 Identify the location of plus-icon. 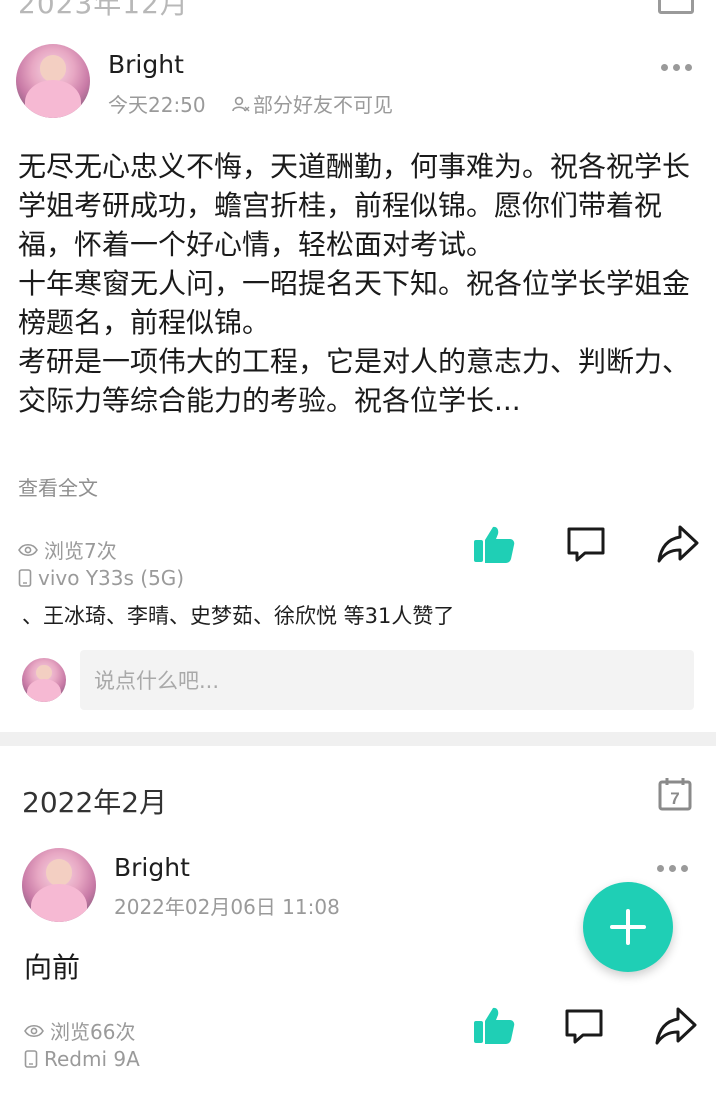
(628, 927).